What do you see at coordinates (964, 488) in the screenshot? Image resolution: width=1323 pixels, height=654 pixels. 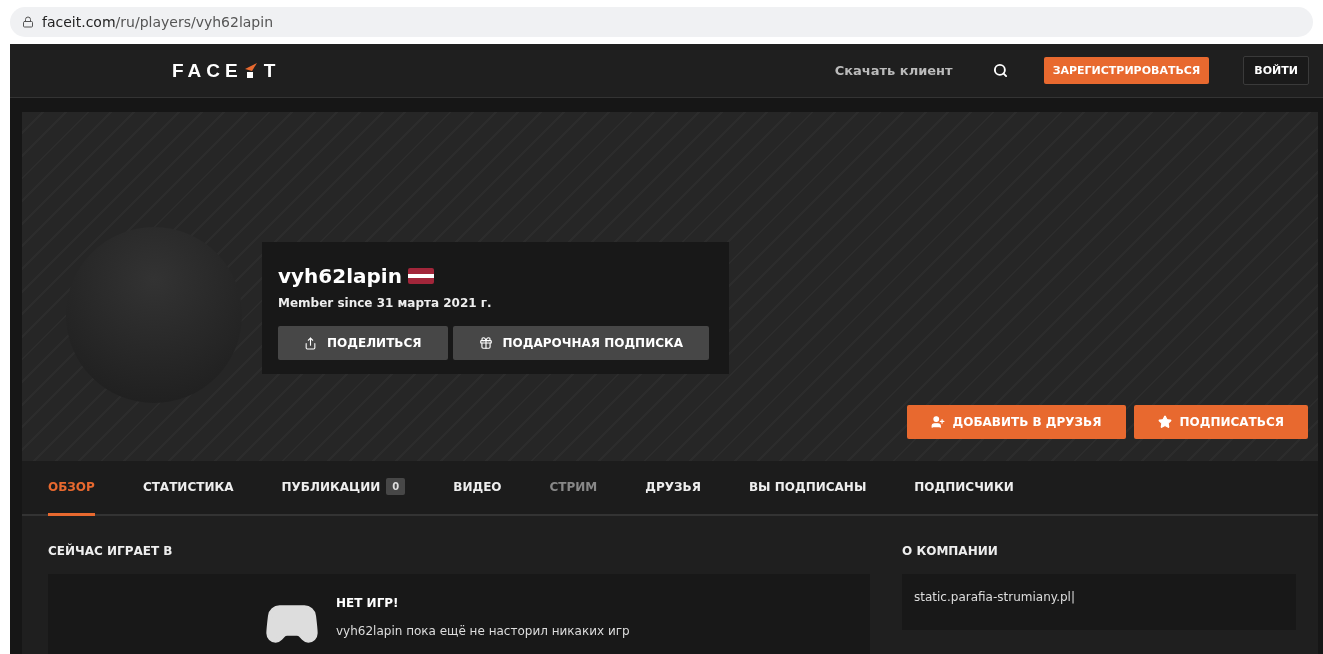 I see `profile-tab: ПОДПИСЧИКИ` at bounding box center [964, 488].